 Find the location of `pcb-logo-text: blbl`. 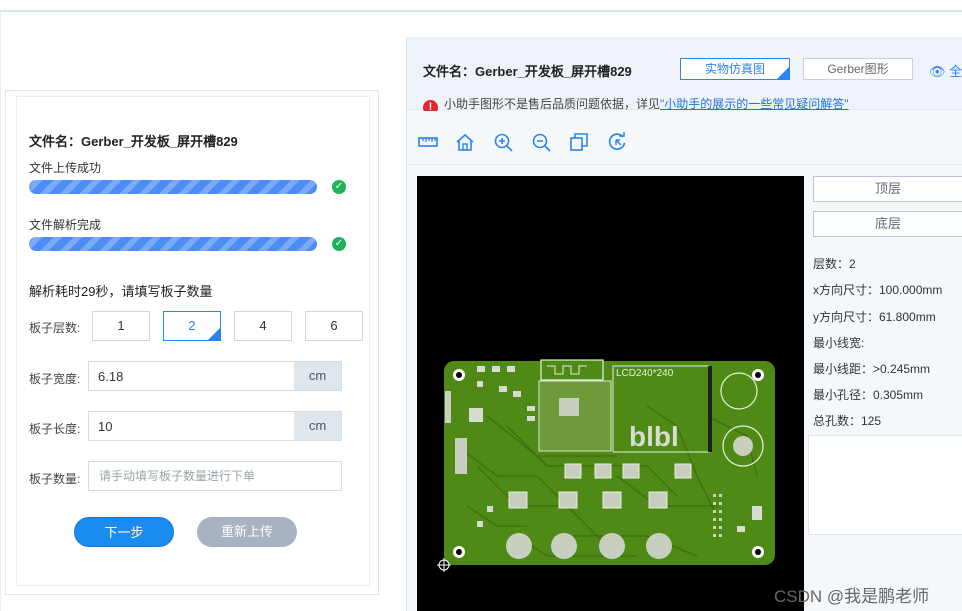

pcb-logo-text: blbl is located at coordinates (654, 436).